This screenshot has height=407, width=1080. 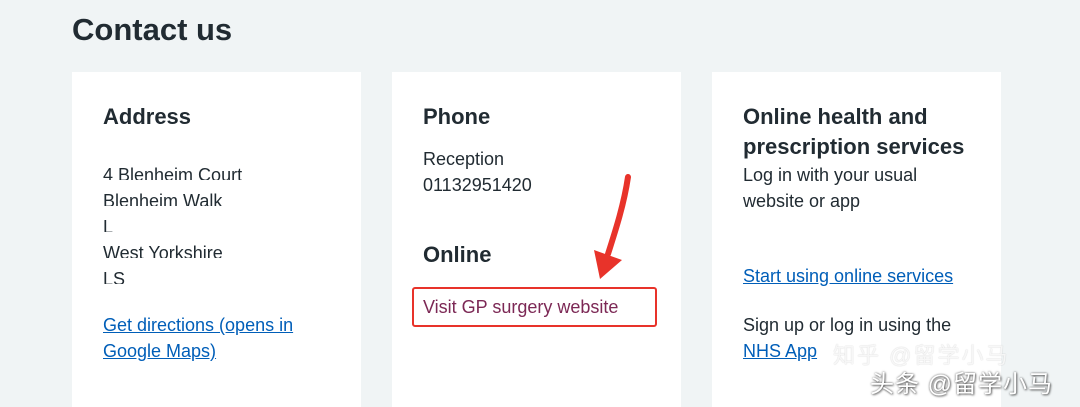 I want to click on address-line: L, so click(x=108, y=224).